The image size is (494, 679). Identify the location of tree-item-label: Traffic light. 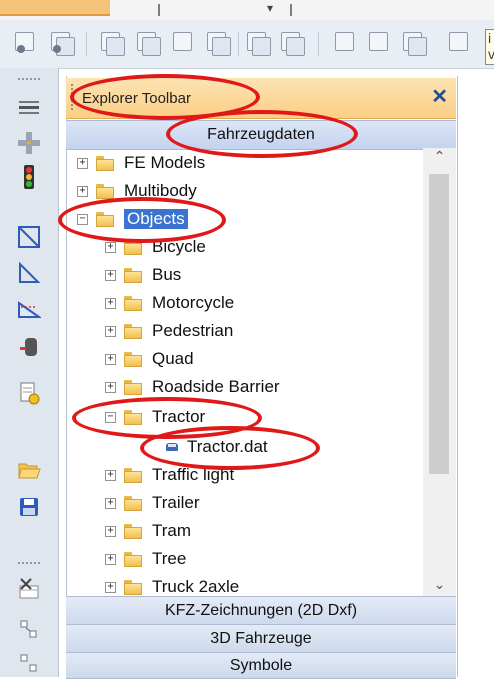
(193, 474).